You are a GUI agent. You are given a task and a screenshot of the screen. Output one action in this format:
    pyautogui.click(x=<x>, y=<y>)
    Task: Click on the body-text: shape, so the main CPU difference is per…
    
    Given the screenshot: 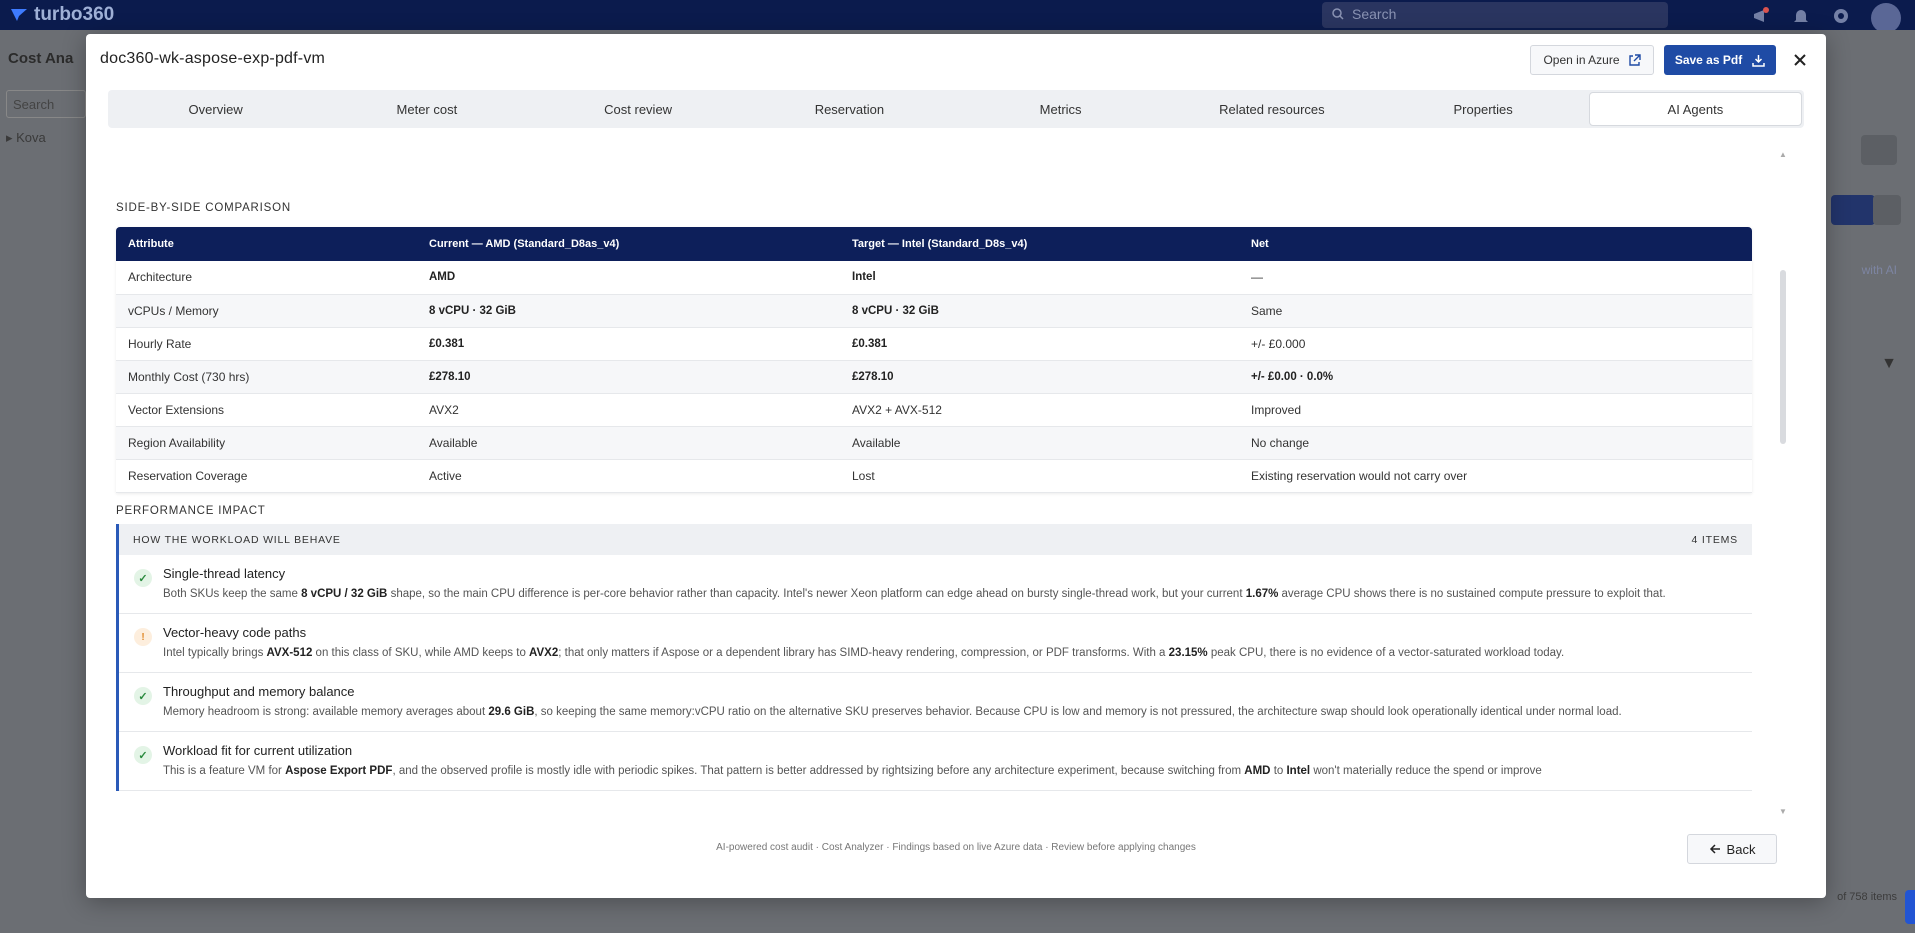 What is the action you would take?
    pyautogui.click(x=816, y=594)
    